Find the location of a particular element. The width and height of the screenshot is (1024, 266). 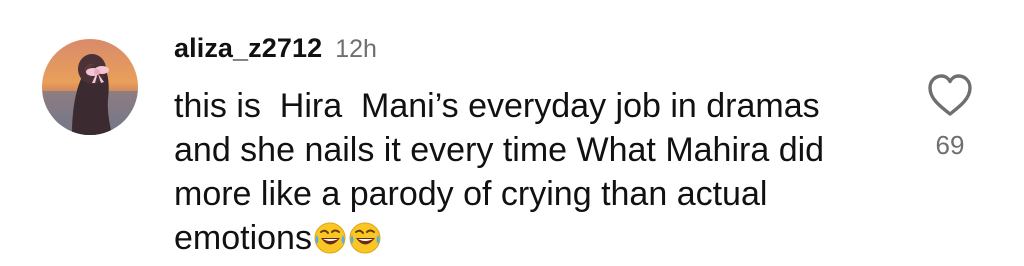

avatar-image is located at coordinates (90, 87).